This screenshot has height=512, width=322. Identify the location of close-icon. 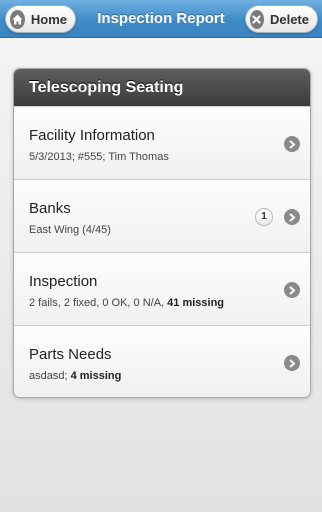
(257, 19).